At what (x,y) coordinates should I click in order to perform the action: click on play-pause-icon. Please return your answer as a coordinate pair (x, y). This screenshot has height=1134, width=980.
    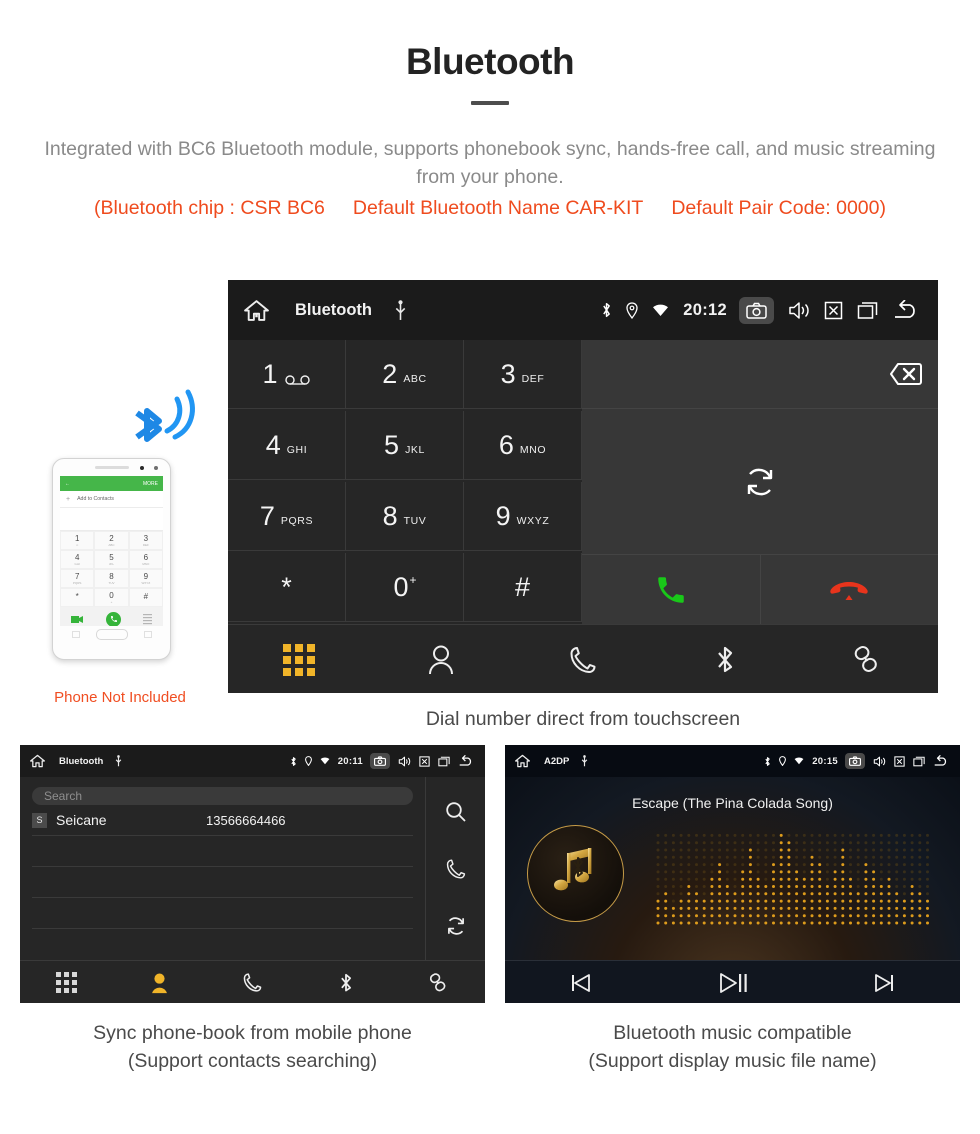
    Looking at the image, I should click on (733, 983).